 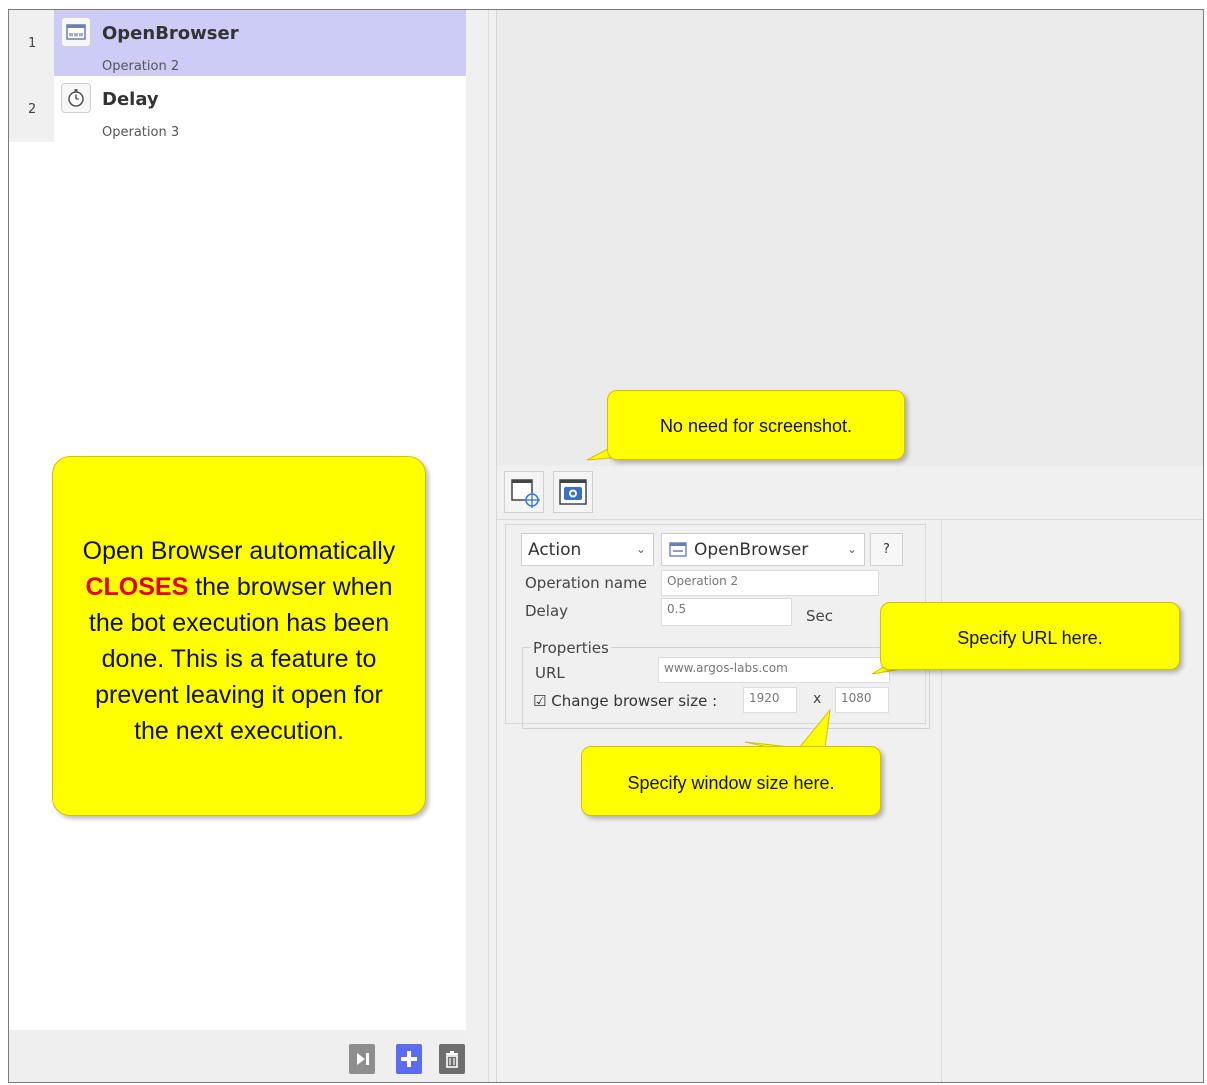 I want to click on screenshot-button, so click(x=573, y=492).